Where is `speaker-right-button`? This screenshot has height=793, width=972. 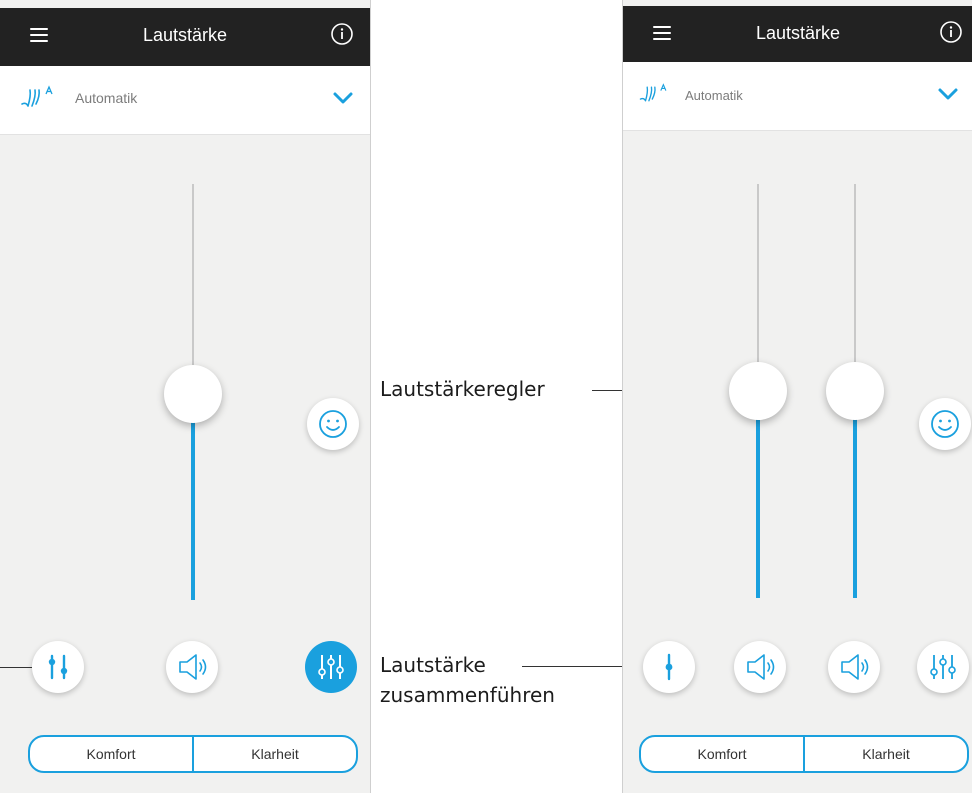 speaker-right-button is located at coordinates (854, 667).